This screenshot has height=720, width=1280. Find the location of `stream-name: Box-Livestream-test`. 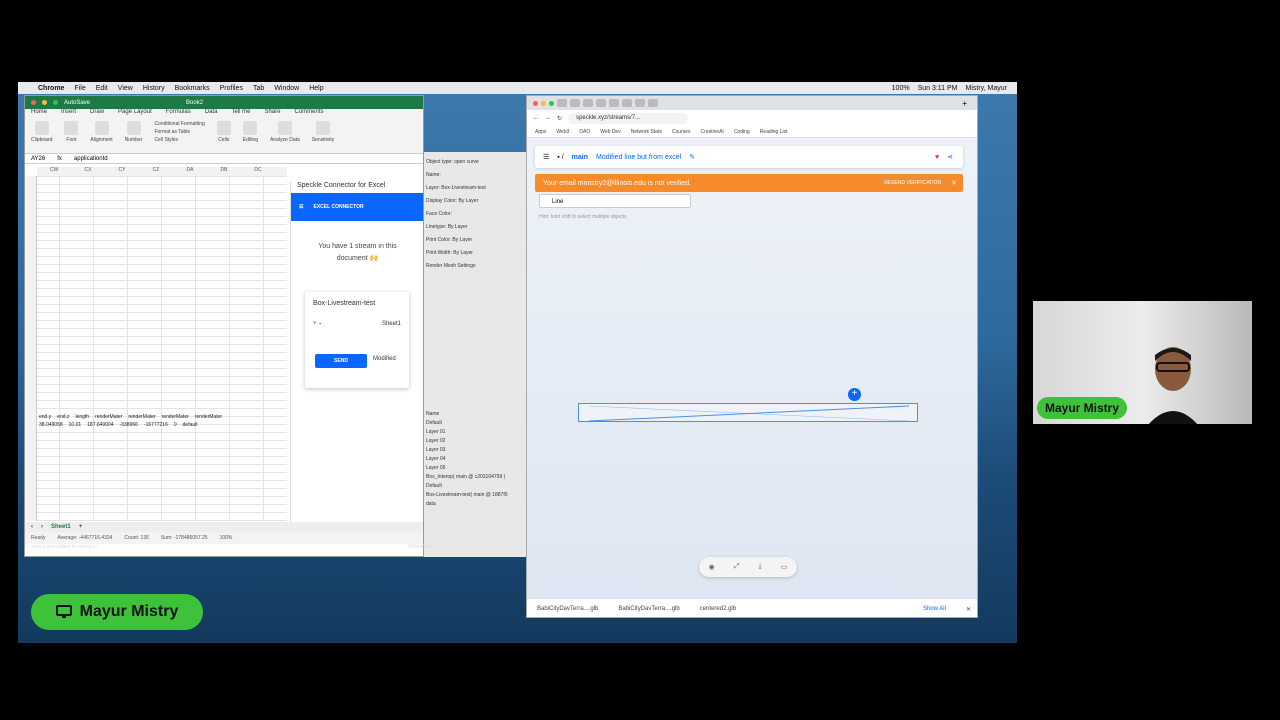

stream-name: Box-Livestream-test is located at coordinates (357, 303).